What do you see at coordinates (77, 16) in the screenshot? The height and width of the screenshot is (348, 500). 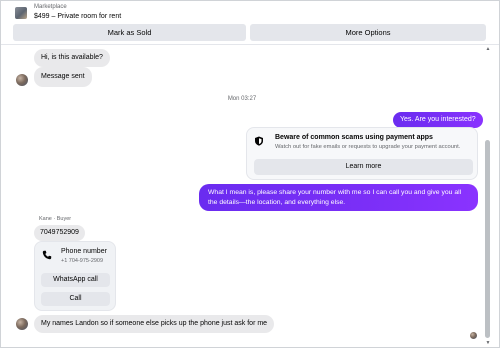 I see `listing-title: $499 – Private room for rent` at bounding box center [77, 16].